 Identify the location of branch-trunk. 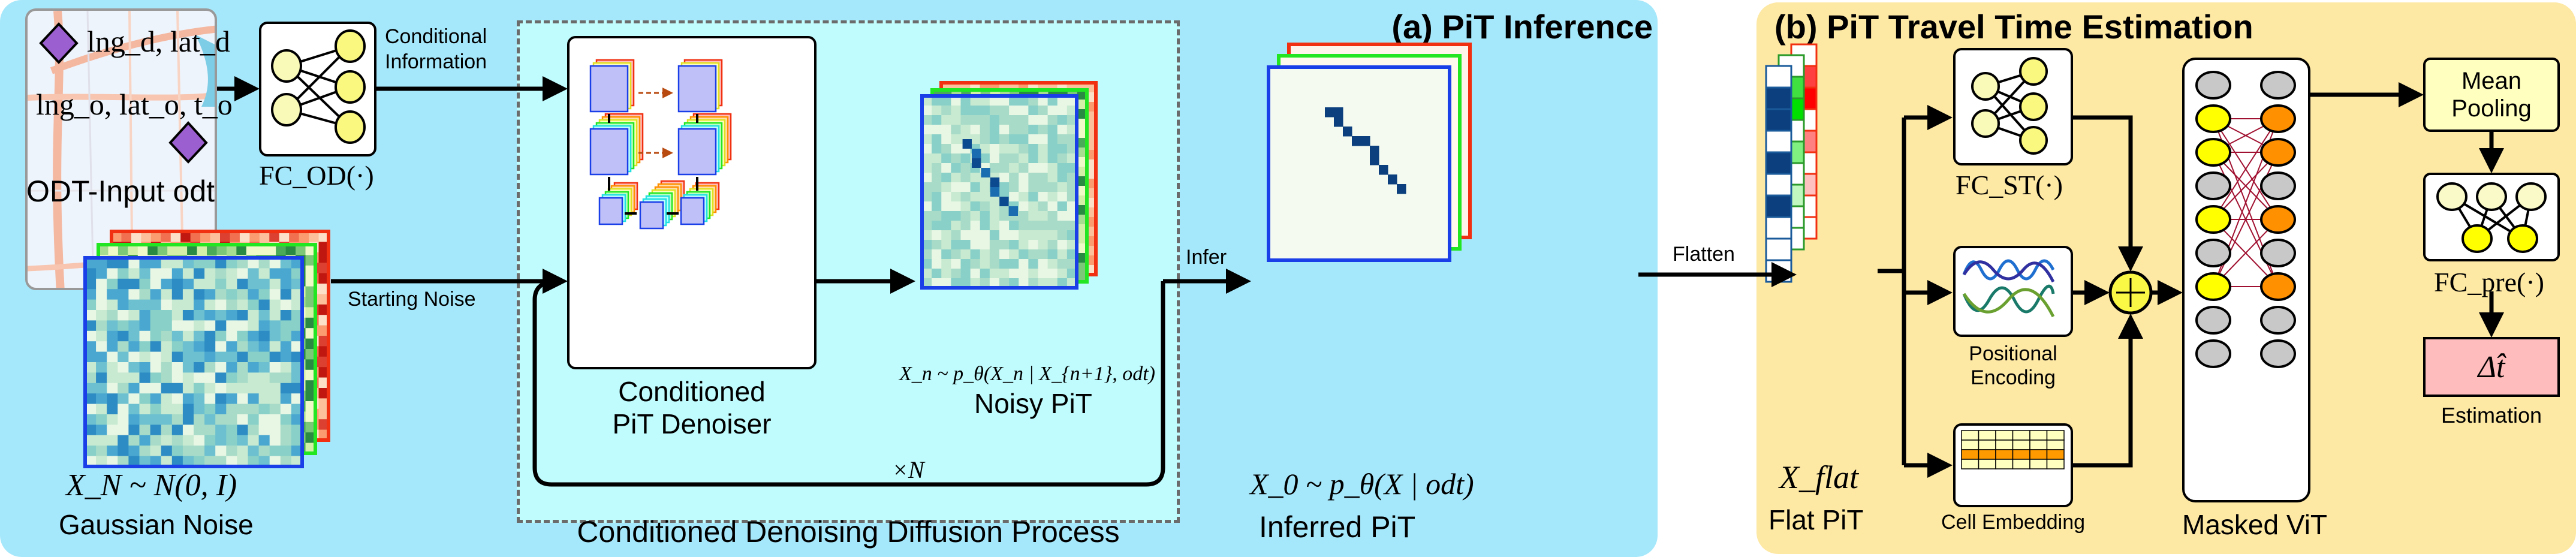
(1892, 291).